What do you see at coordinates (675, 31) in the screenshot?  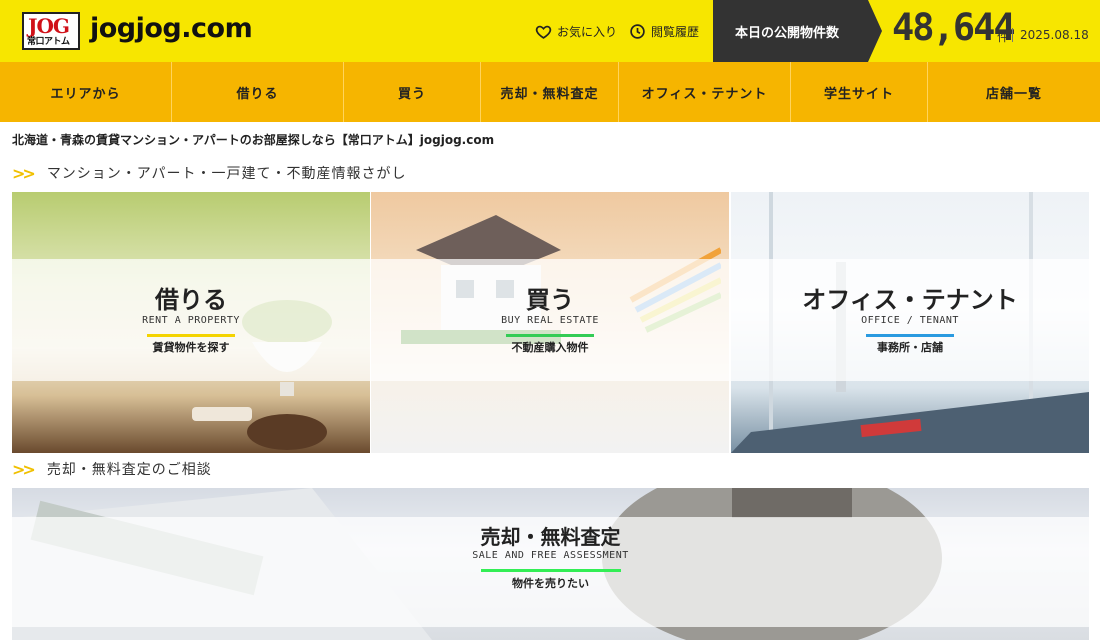 I see `history-label: 閲覧履歴` at bounding box center [675, 31].